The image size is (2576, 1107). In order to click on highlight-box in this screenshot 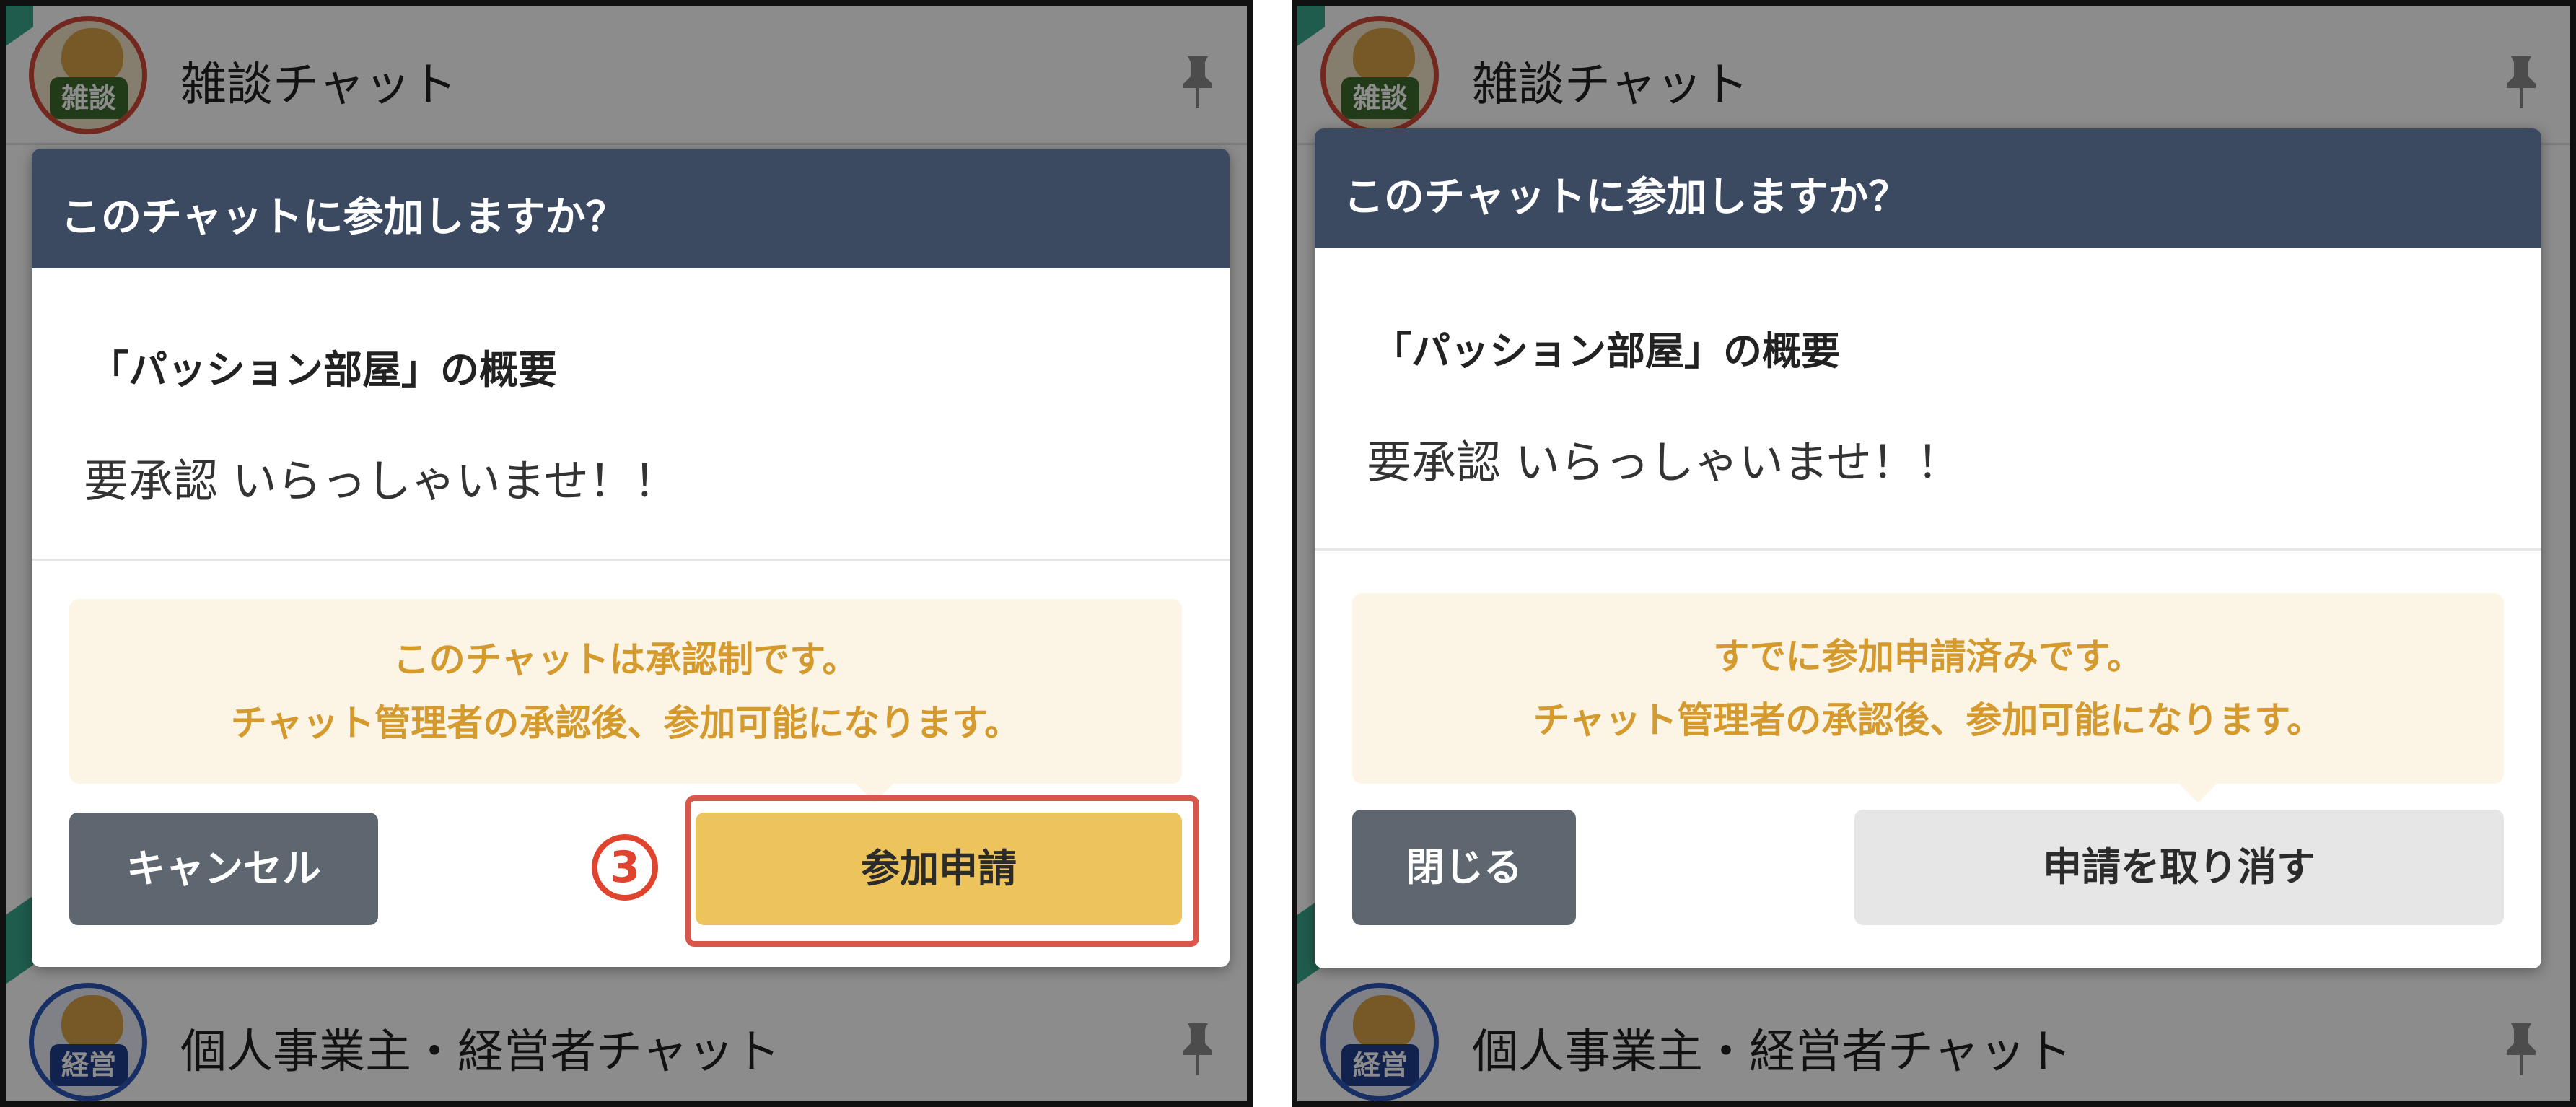, I will do `click(942, 871)`.